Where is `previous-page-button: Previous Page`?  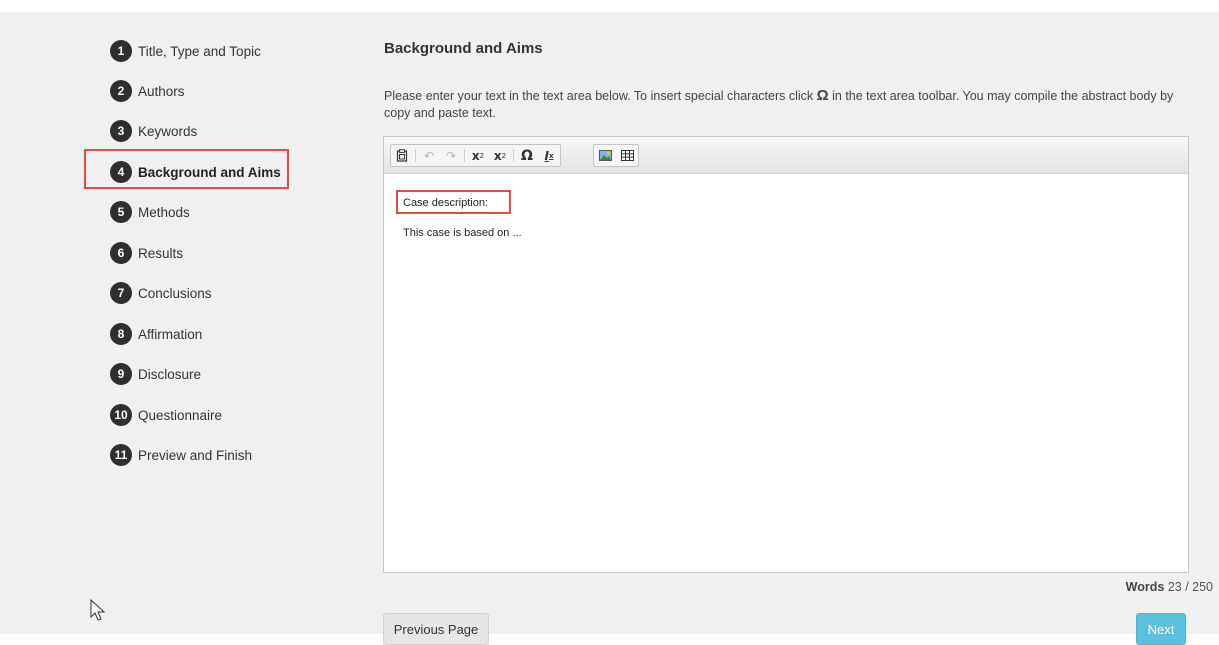
previous-page-button: Previous Page is located at coordinates (436, 629).